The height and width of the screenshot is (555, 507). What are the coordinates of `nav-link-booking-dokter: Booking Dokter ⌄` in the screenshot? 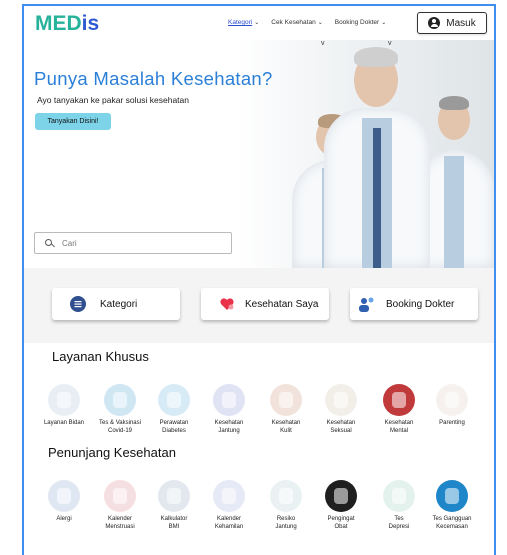 It's located at (360, 22).